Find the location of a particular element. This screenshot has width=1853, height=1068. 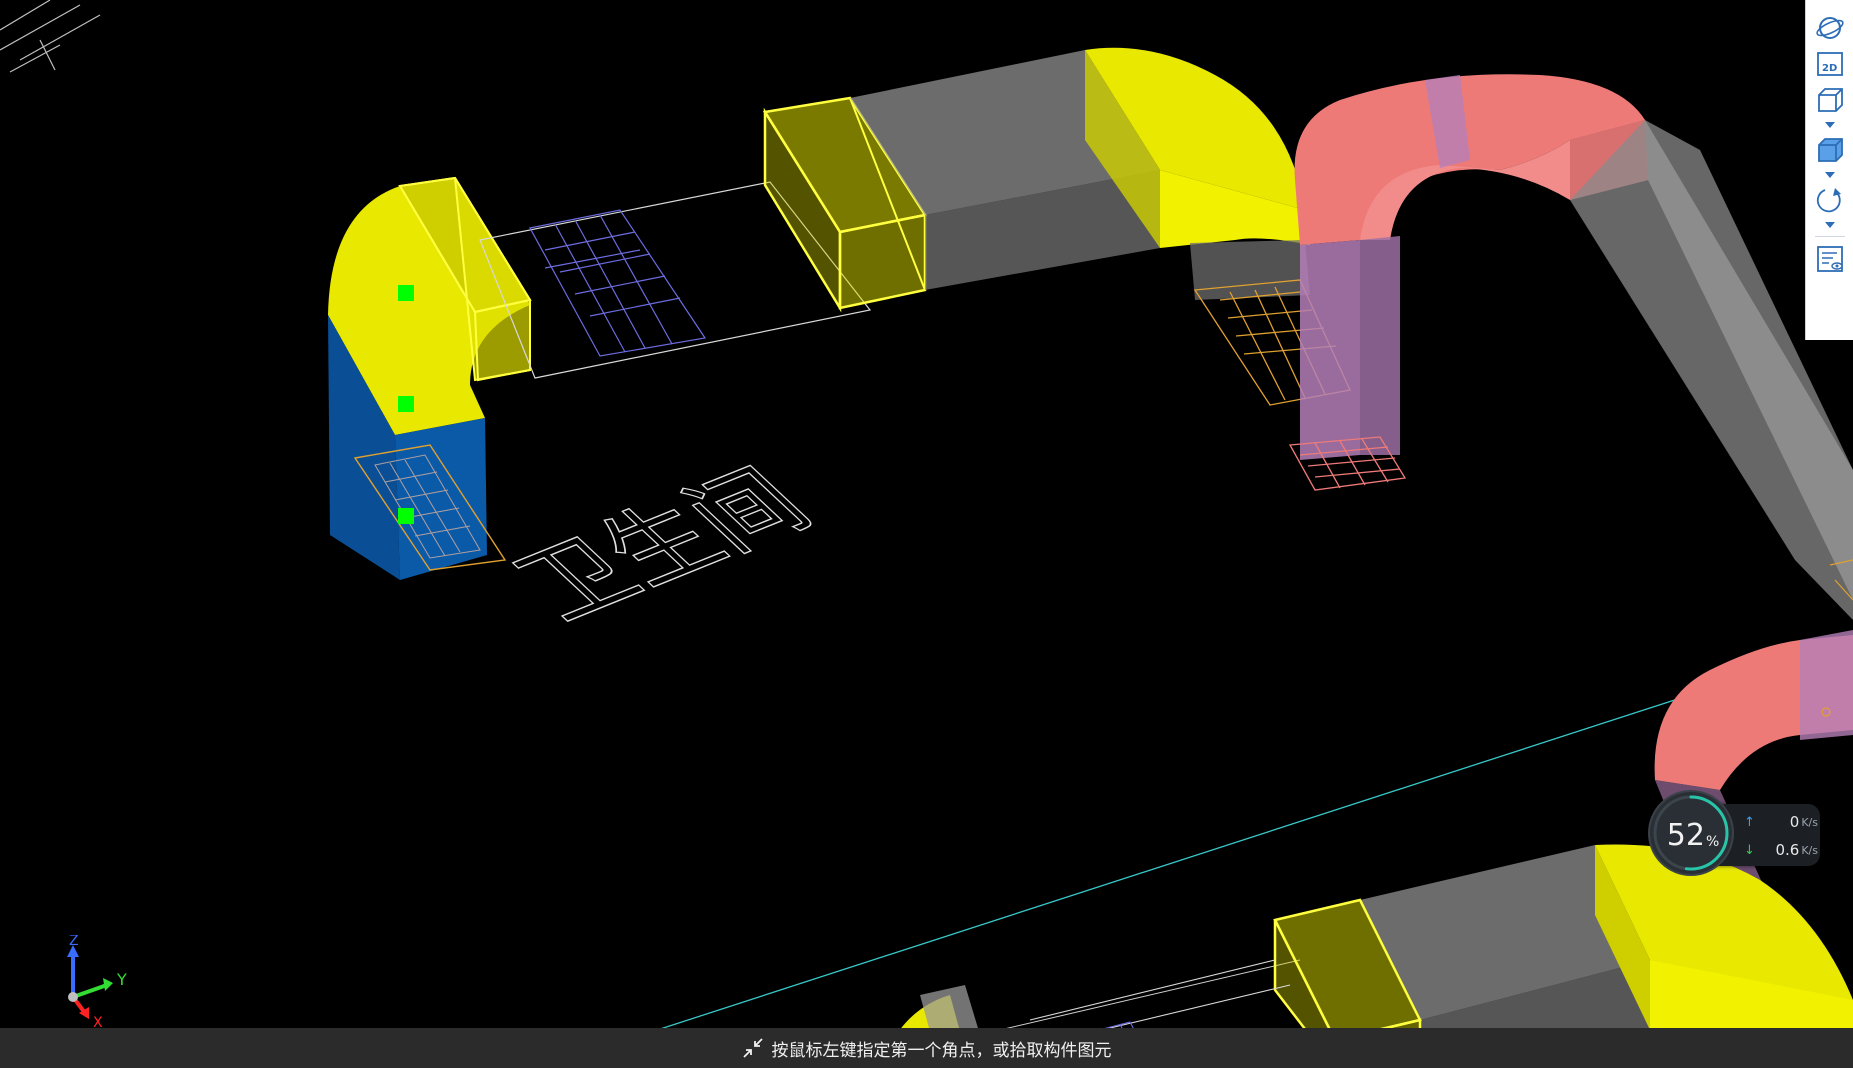

room-label: 卫生间 is located at coordinates (662, 545).